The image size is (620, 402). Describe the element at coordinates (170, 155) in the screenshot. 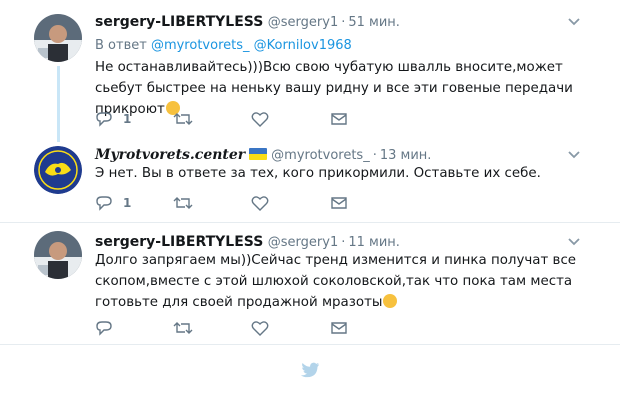

I see `user-name: Myrotvorets.center` at that location.